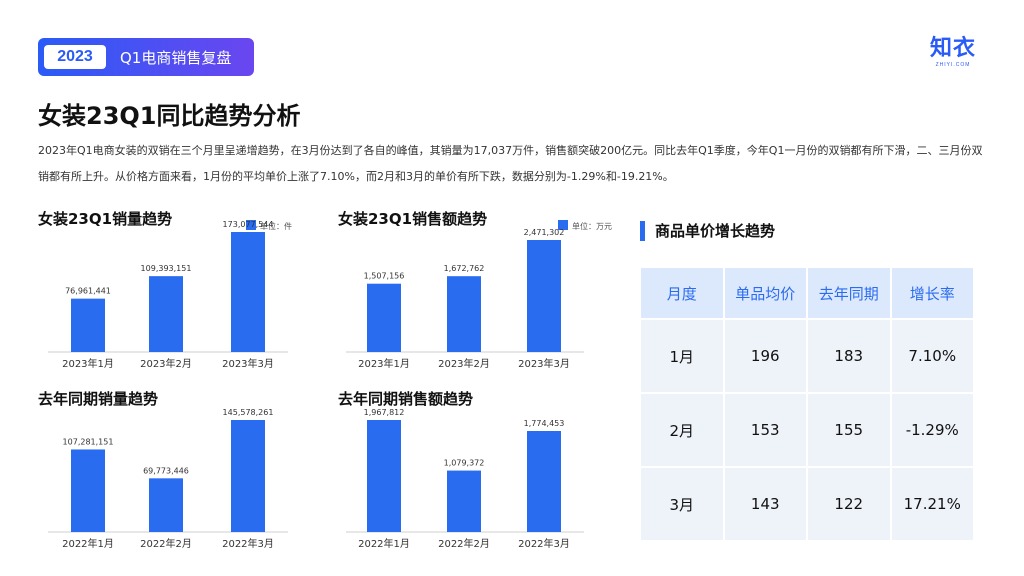 This screenshot has height=576, width=1024. Describe the element at coordinates (384, 412) in the screenshot. I see `bar-value-label: 1,967,812` at that location.